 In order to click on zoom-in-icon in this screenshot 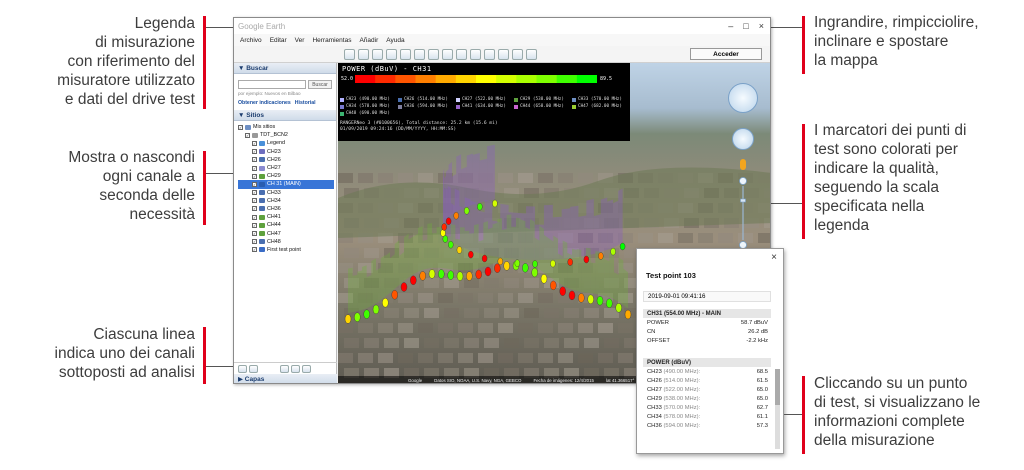, I will do `click(743, 181)`.